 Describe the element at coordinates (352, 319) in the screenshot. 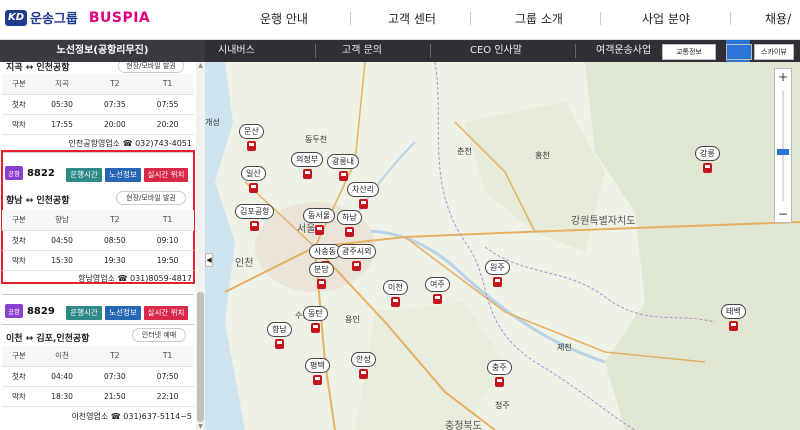

I see `place-label: 용인` at that location.